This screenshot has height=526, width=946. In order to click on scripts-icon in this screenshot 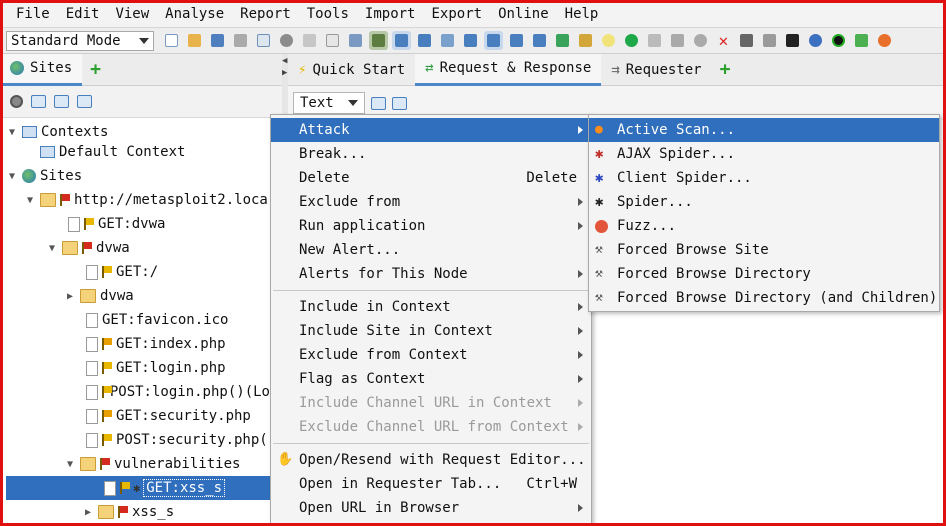, I will do `click(769, 40)`.